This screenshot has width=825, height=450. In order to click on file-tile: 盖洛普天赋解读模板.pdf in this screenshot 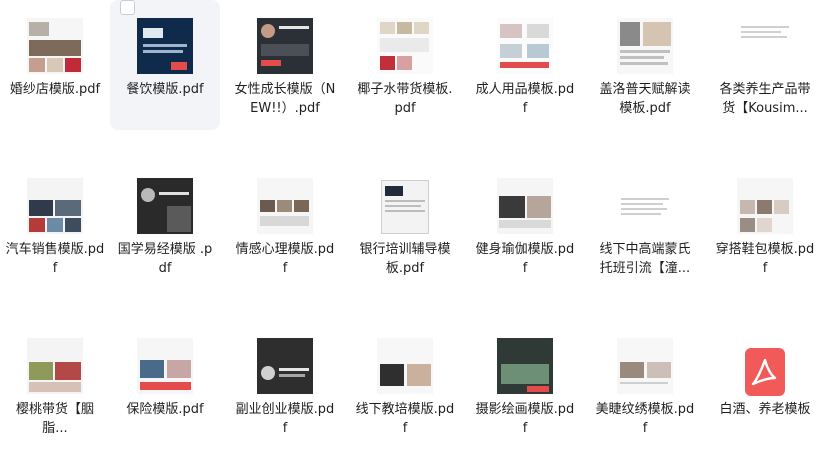, I will do `click(645, 65)`.